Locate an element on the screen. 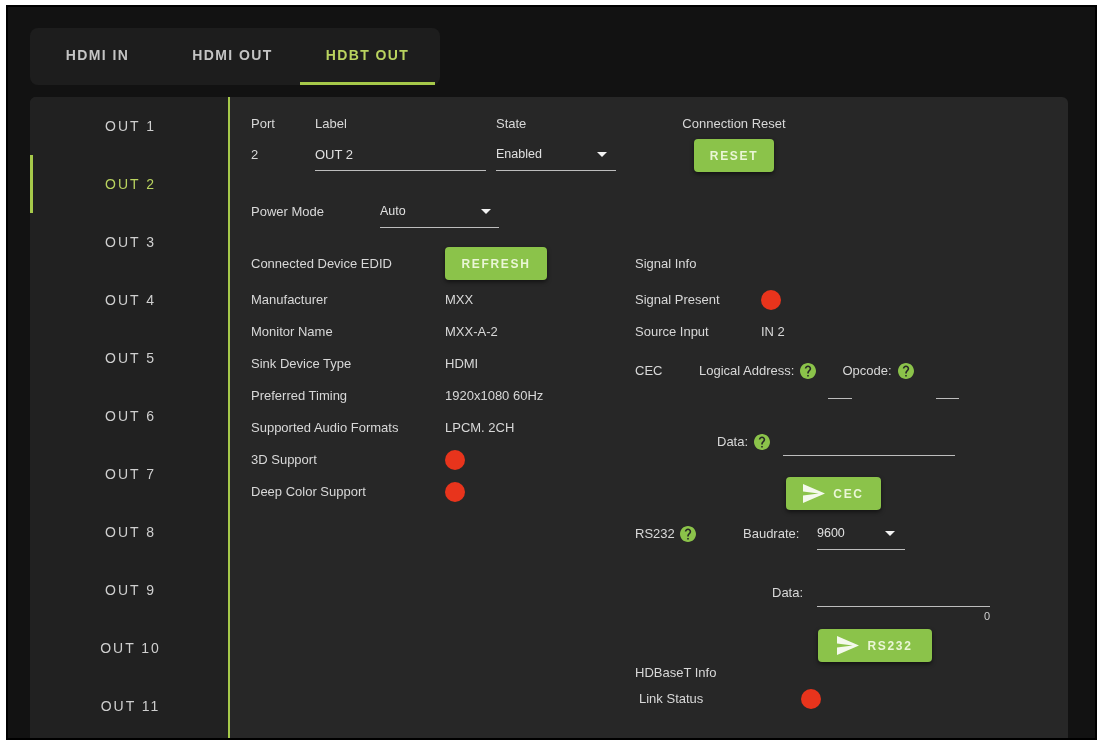 The image size is (1100, 743). info-value: MXX-A-2 is located at coordinates (471, 332).